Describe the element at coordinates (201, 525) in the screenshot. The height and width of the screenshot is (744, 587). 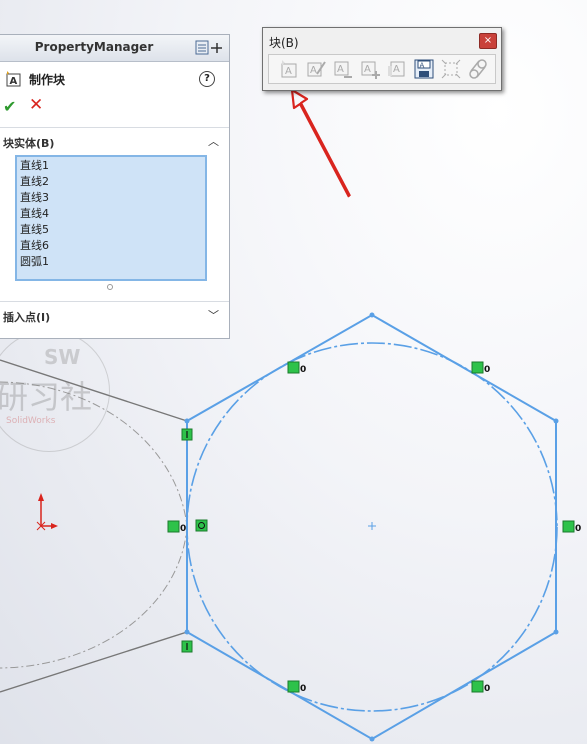
I see `tangent-relation-icon` at that location.